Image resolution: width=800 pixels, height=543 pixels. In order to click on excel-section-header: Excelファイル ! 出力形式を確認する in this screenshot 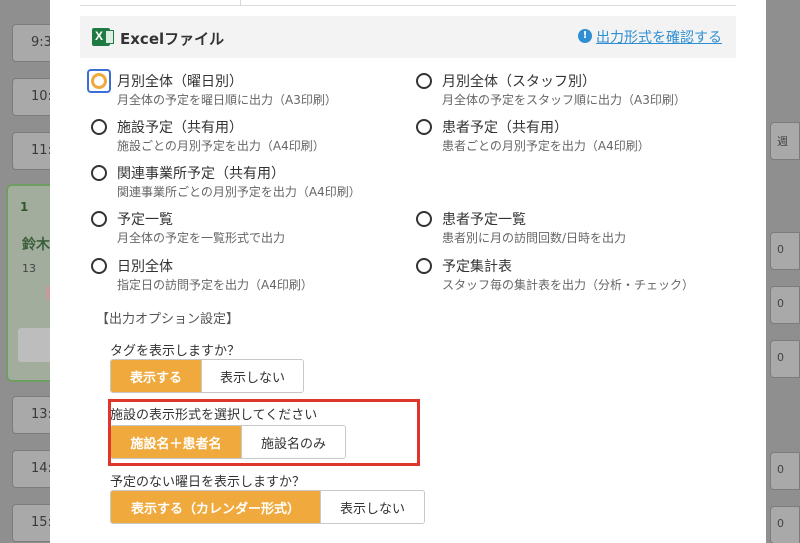, I will do `click(408, 37)`.